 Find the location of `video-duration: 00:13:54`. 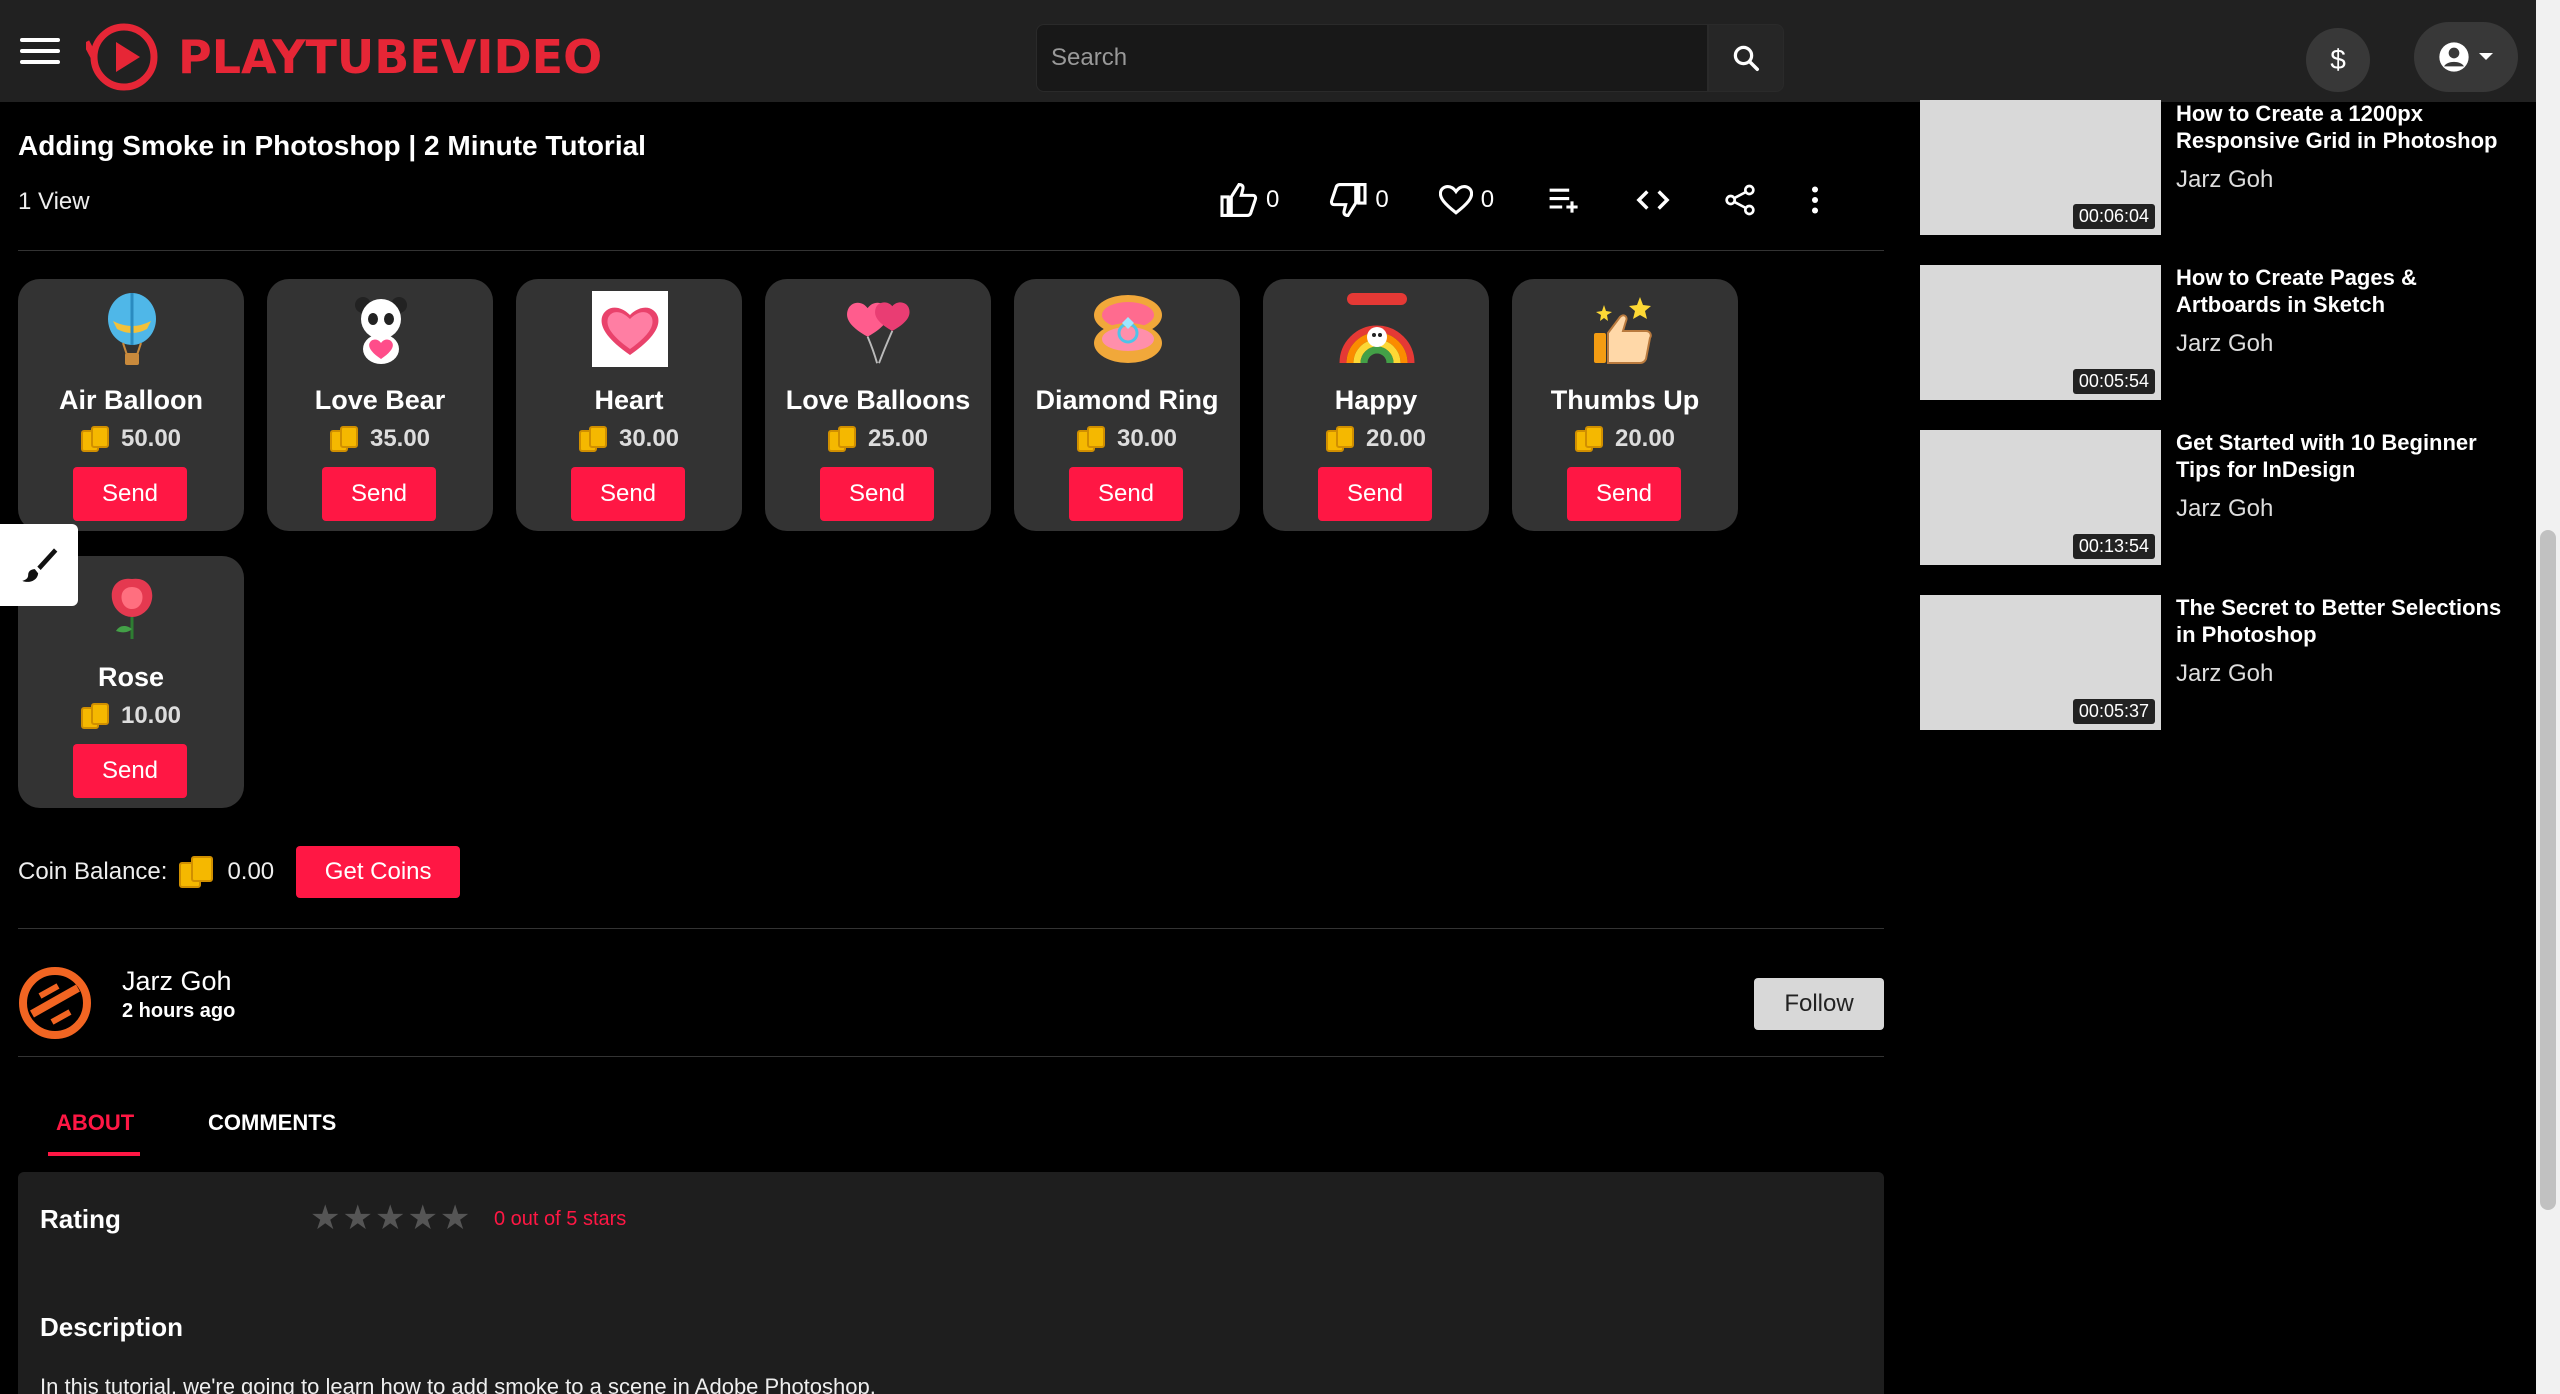

video-duration: 00:13:54 is located at coordinates (2113, 546).